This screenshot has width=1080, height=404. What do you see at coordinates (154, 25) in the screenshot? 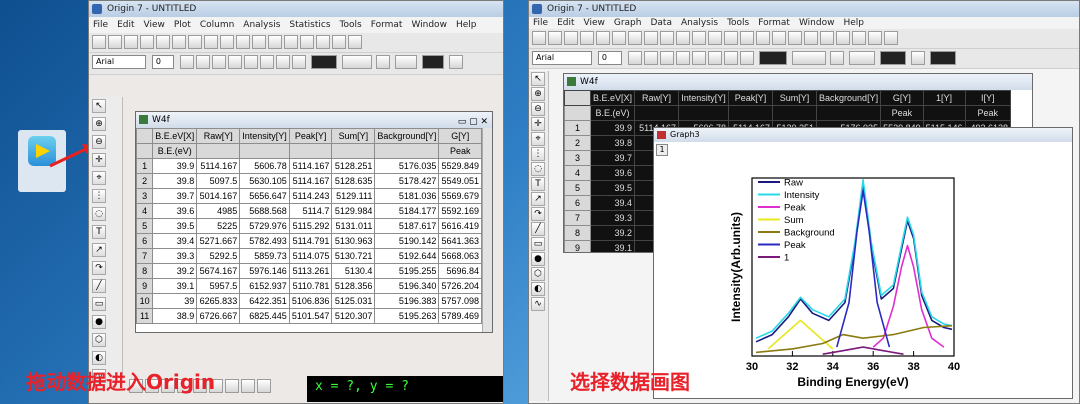
I see `left-menu-view: View` at bounding box center [154, 25].